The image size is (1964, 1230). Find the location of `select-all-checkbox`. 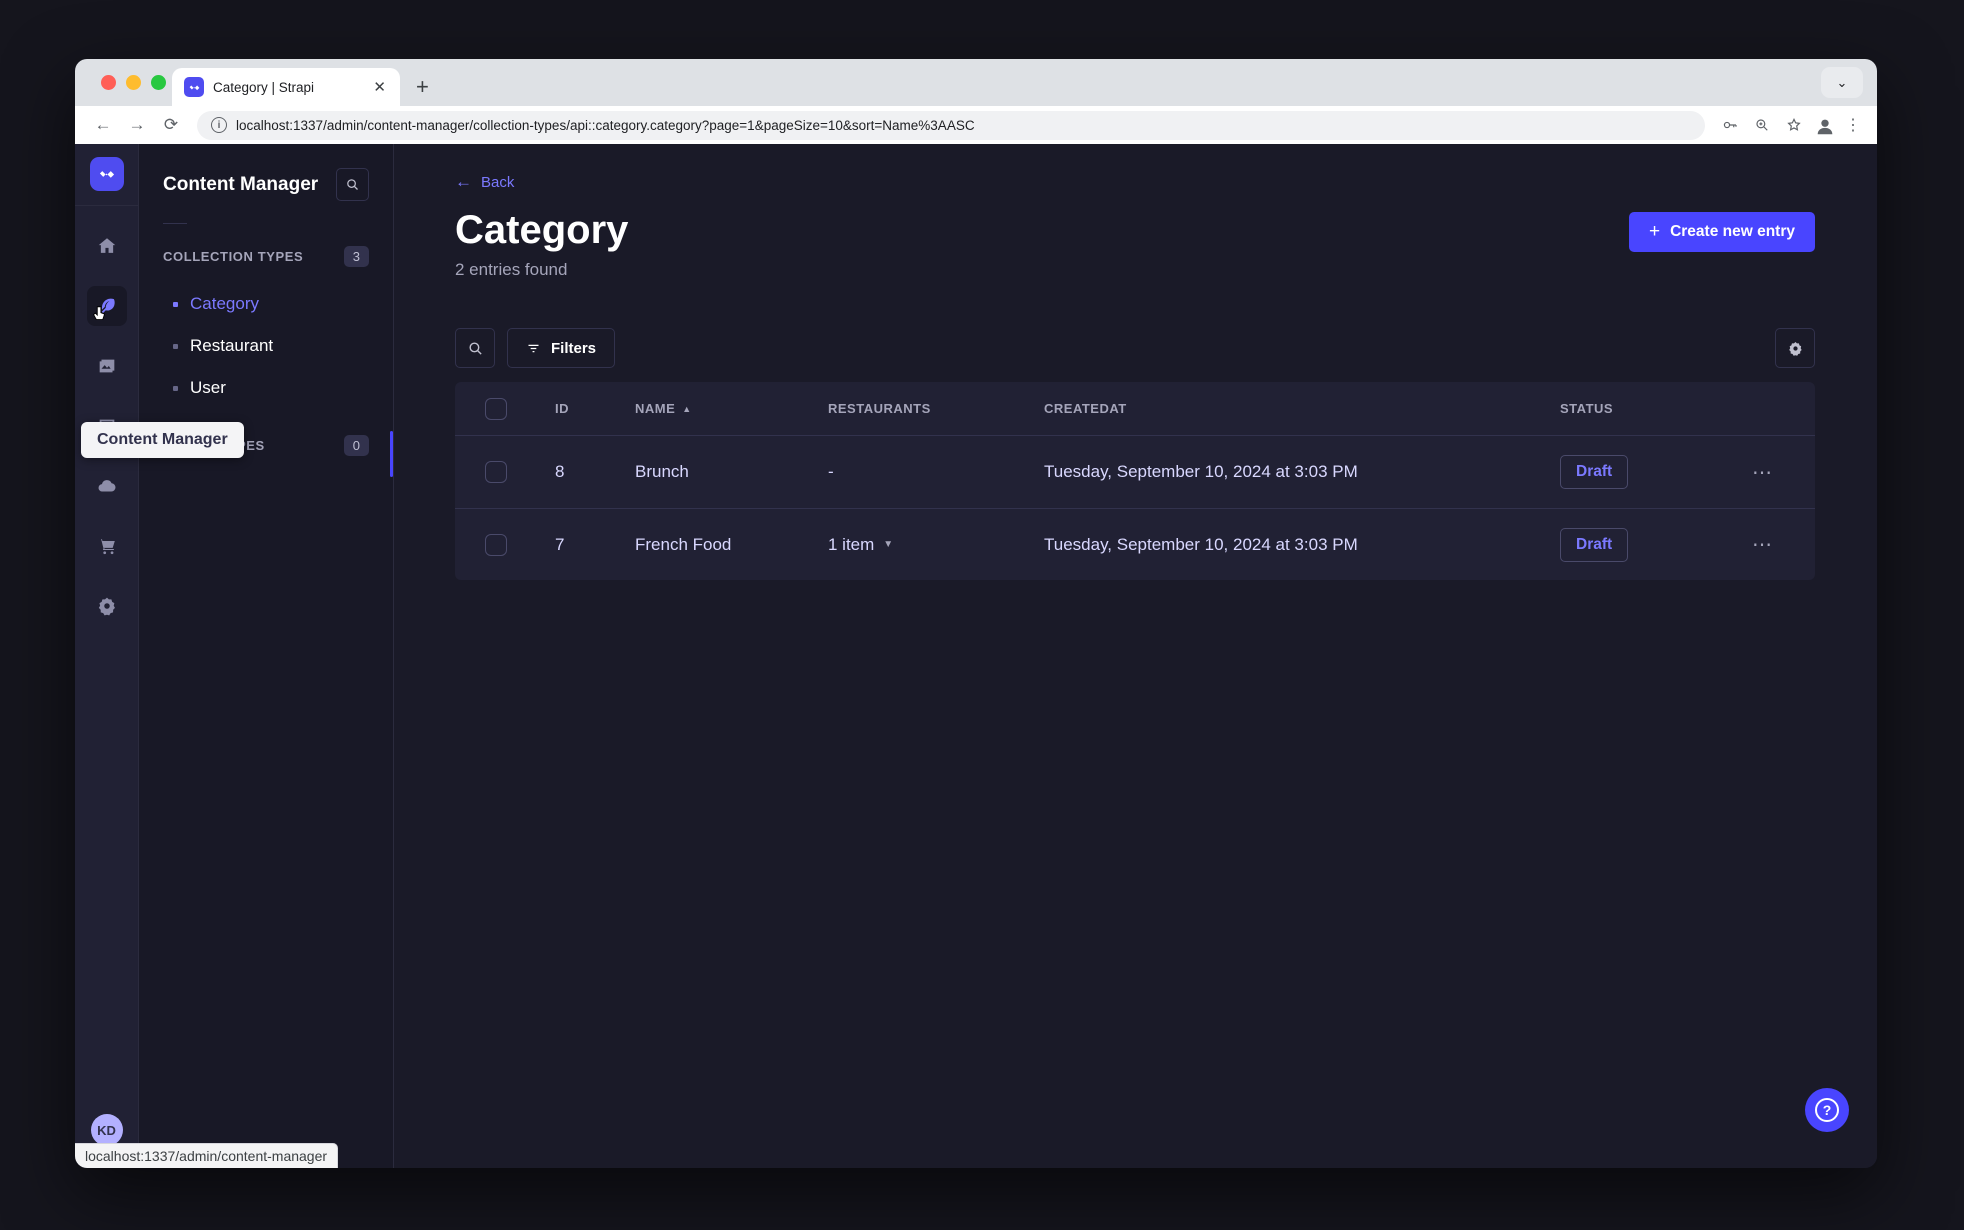

select-all-checkbox is located at coordinates (496, 408).